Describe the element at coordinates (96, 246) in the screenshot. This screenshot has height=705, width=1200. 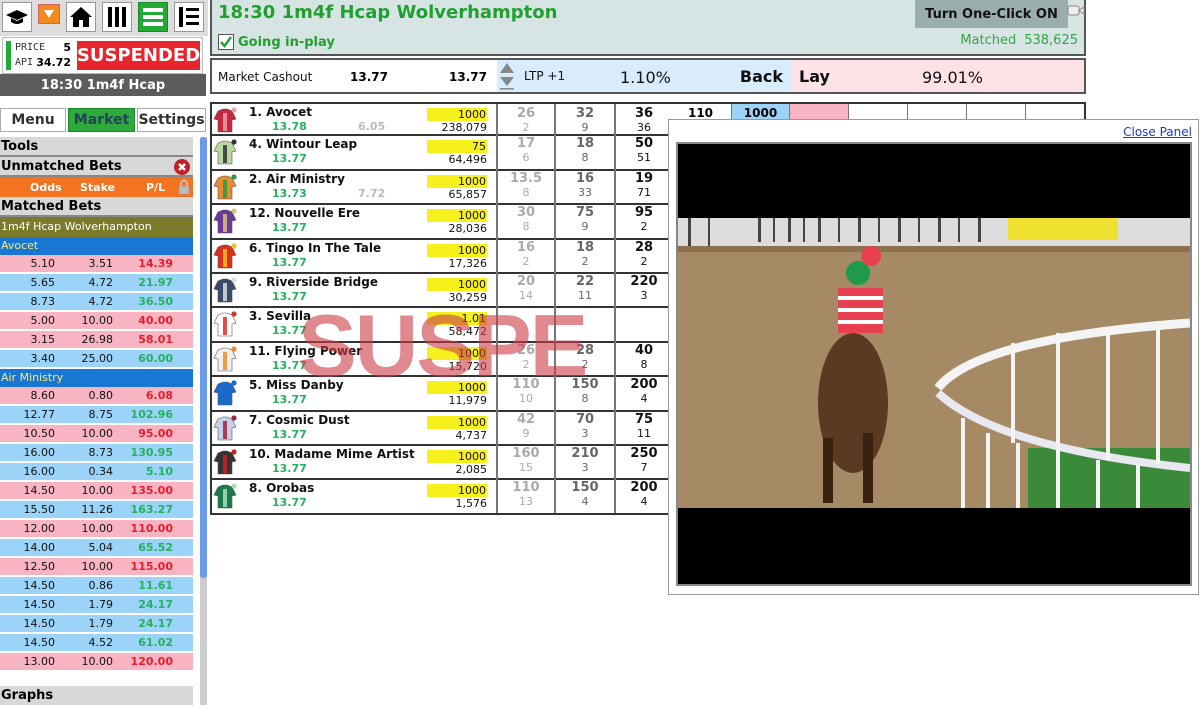
I see `matched-runner-header: Avocet` at that location.